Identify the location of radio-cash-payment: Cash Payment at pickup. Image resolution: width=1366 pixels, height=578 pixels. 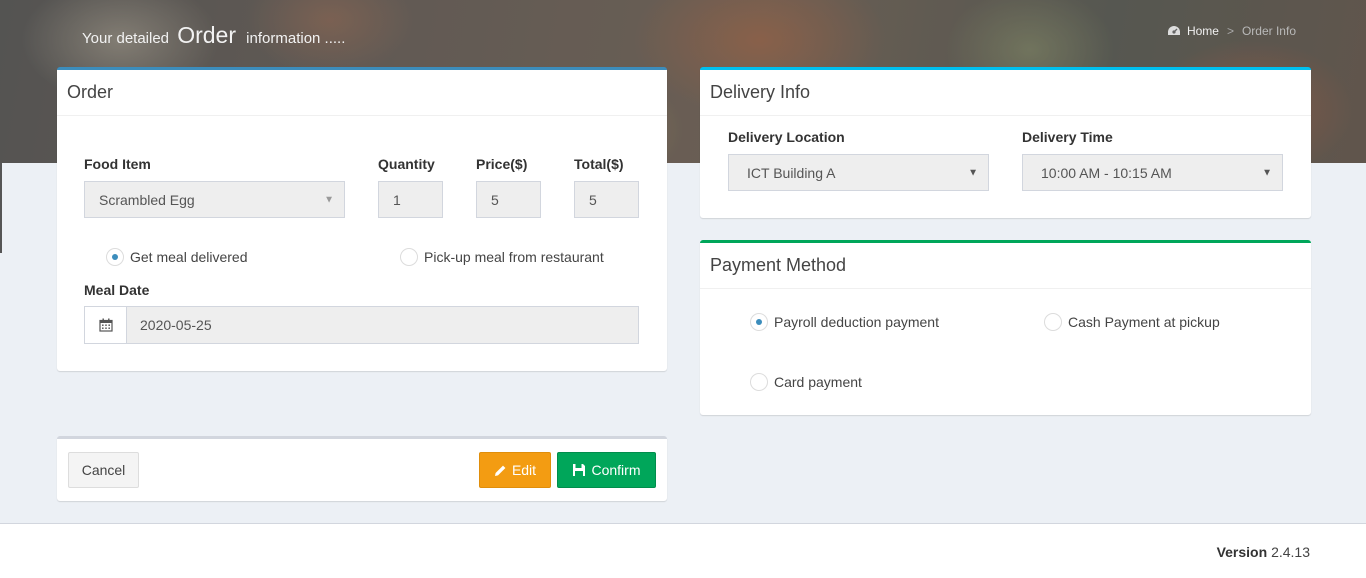
(1132, 322).